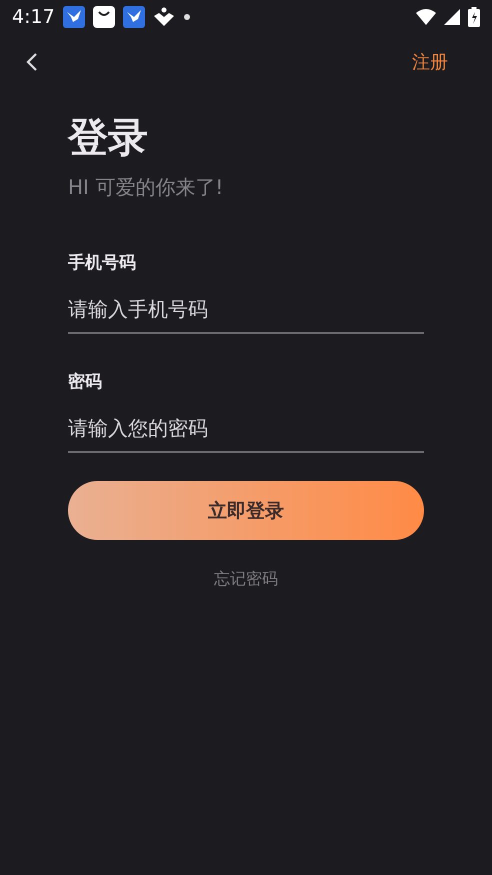  Describe the element at coordinates (186, 17) in the screenshot. I see `dot-icon` at that location.